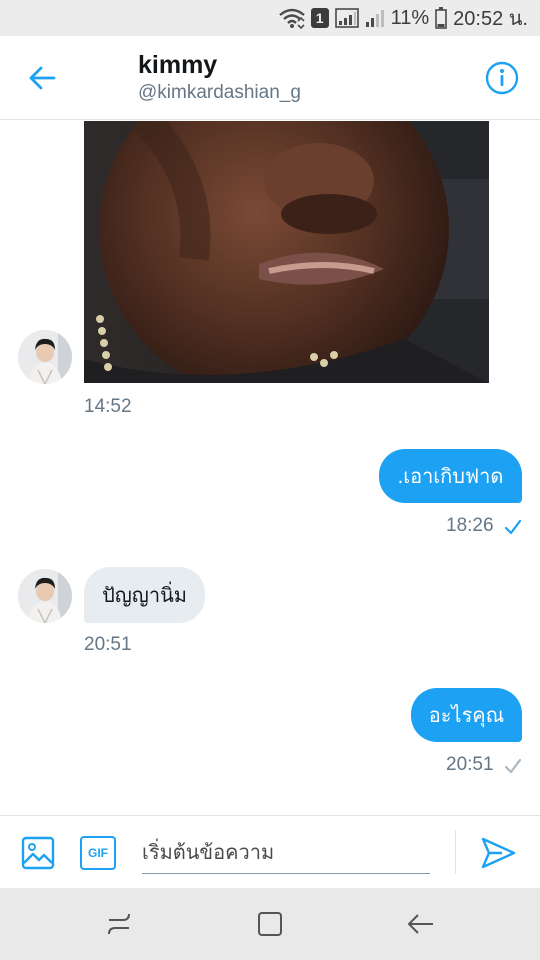  I want to click on sim-1-icon: 1, so click(319, 18).